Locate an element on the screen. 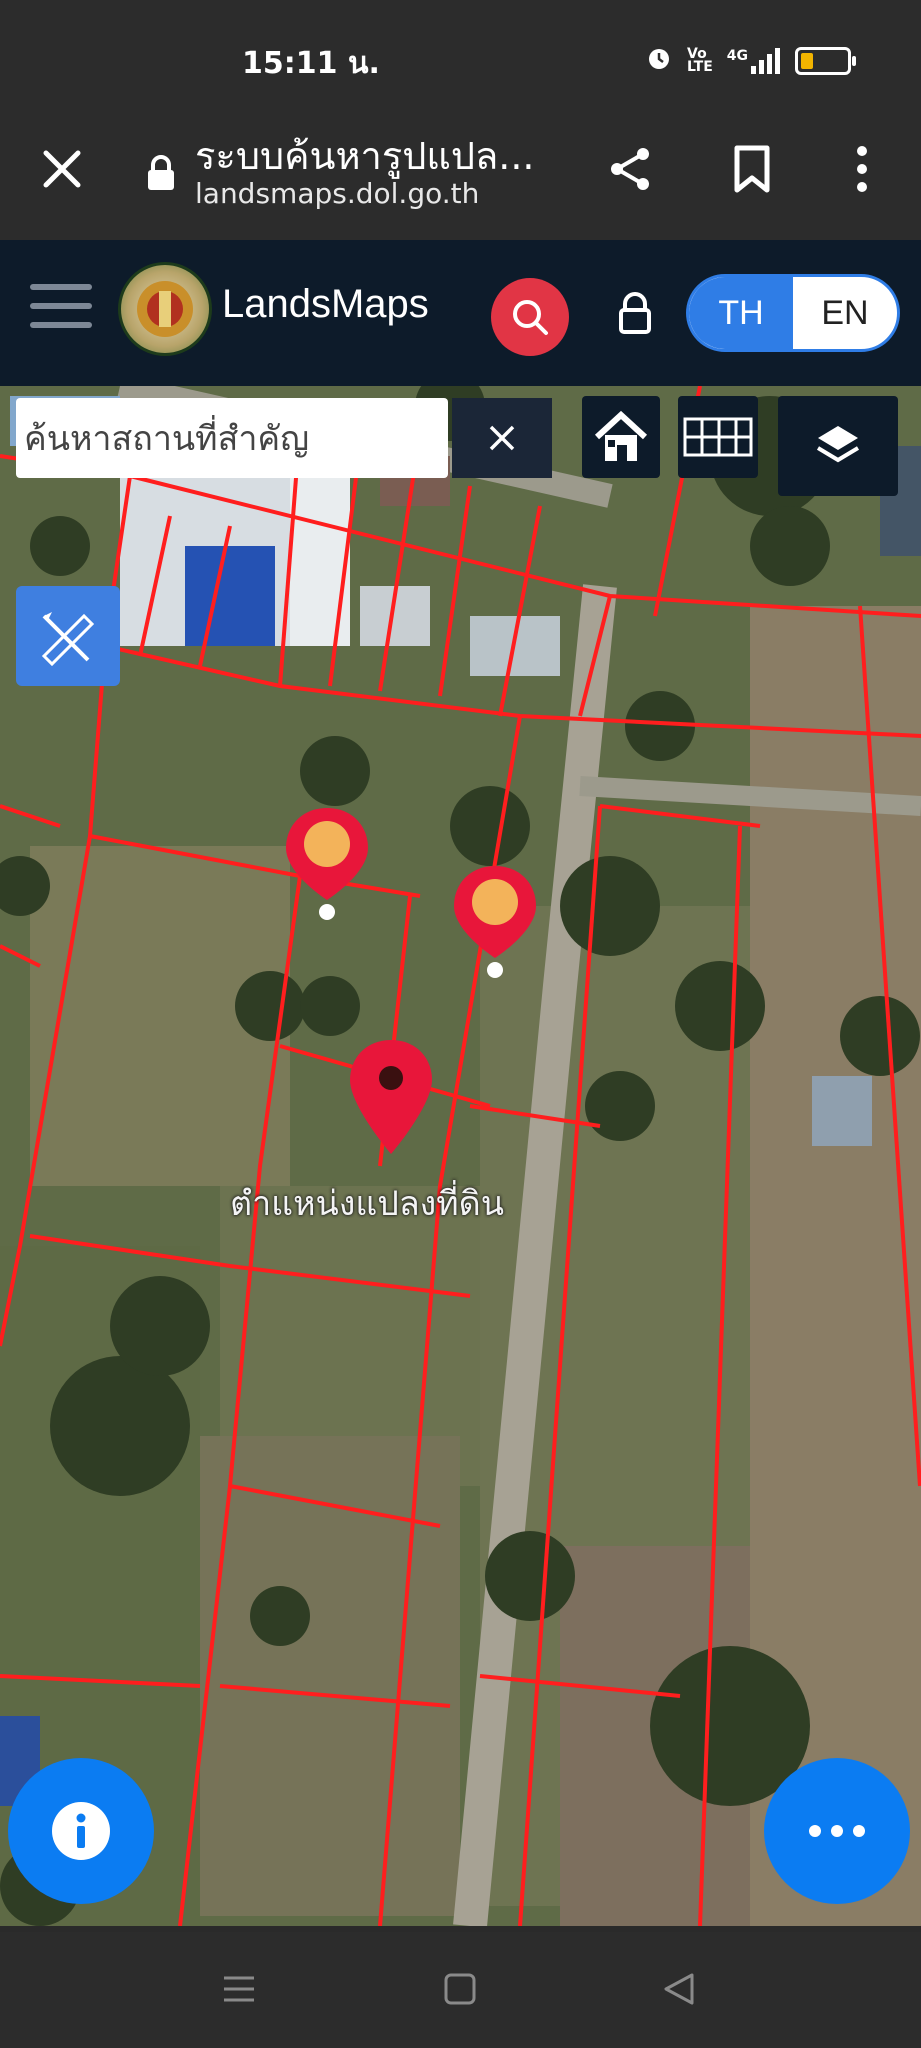 Image resolution: width=921 pixels, height=2048 pixels. recents-menu-icon is located at coordinates (239, 1991).